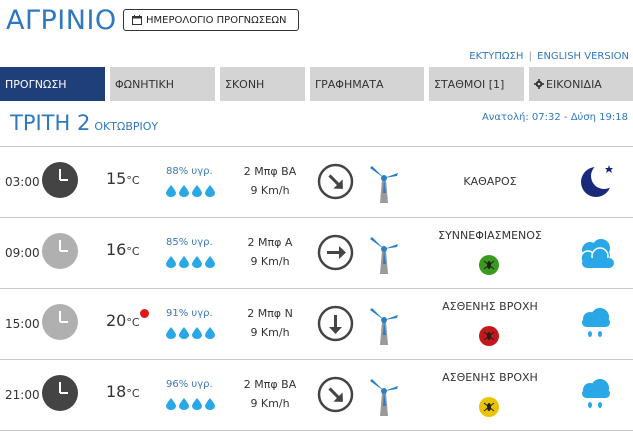  I want to click on temperature: 18°C, so click(123, 391).